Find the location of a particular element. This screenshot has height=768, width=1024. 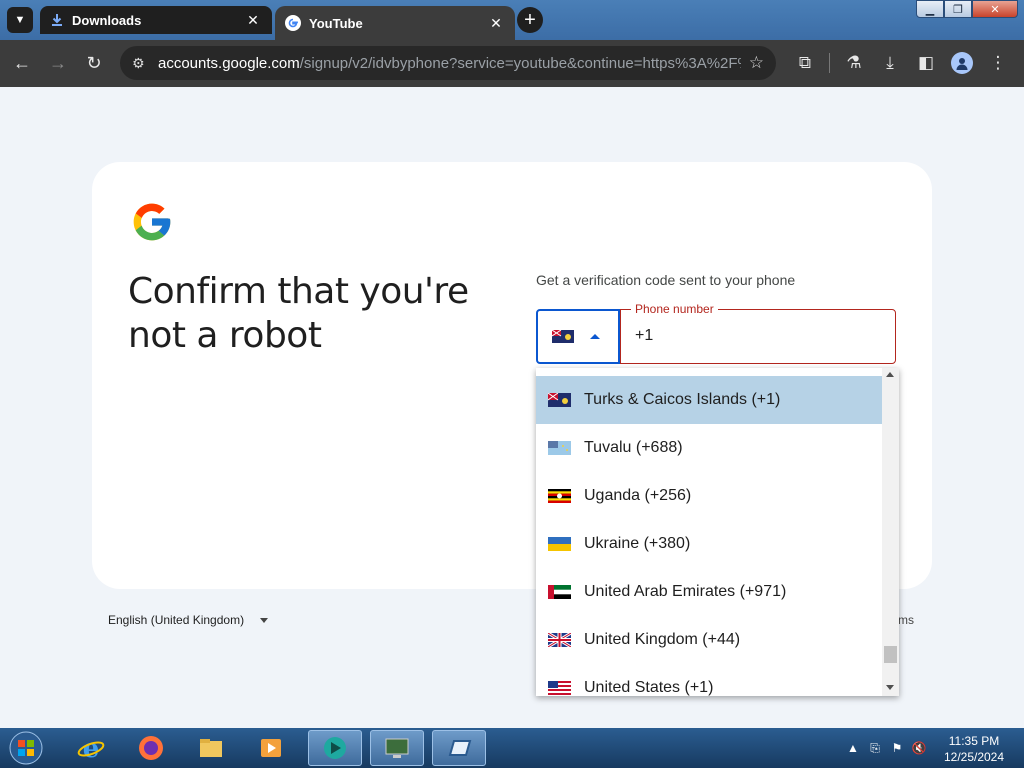

google-logo-icon is located at coordinates (152, 222).